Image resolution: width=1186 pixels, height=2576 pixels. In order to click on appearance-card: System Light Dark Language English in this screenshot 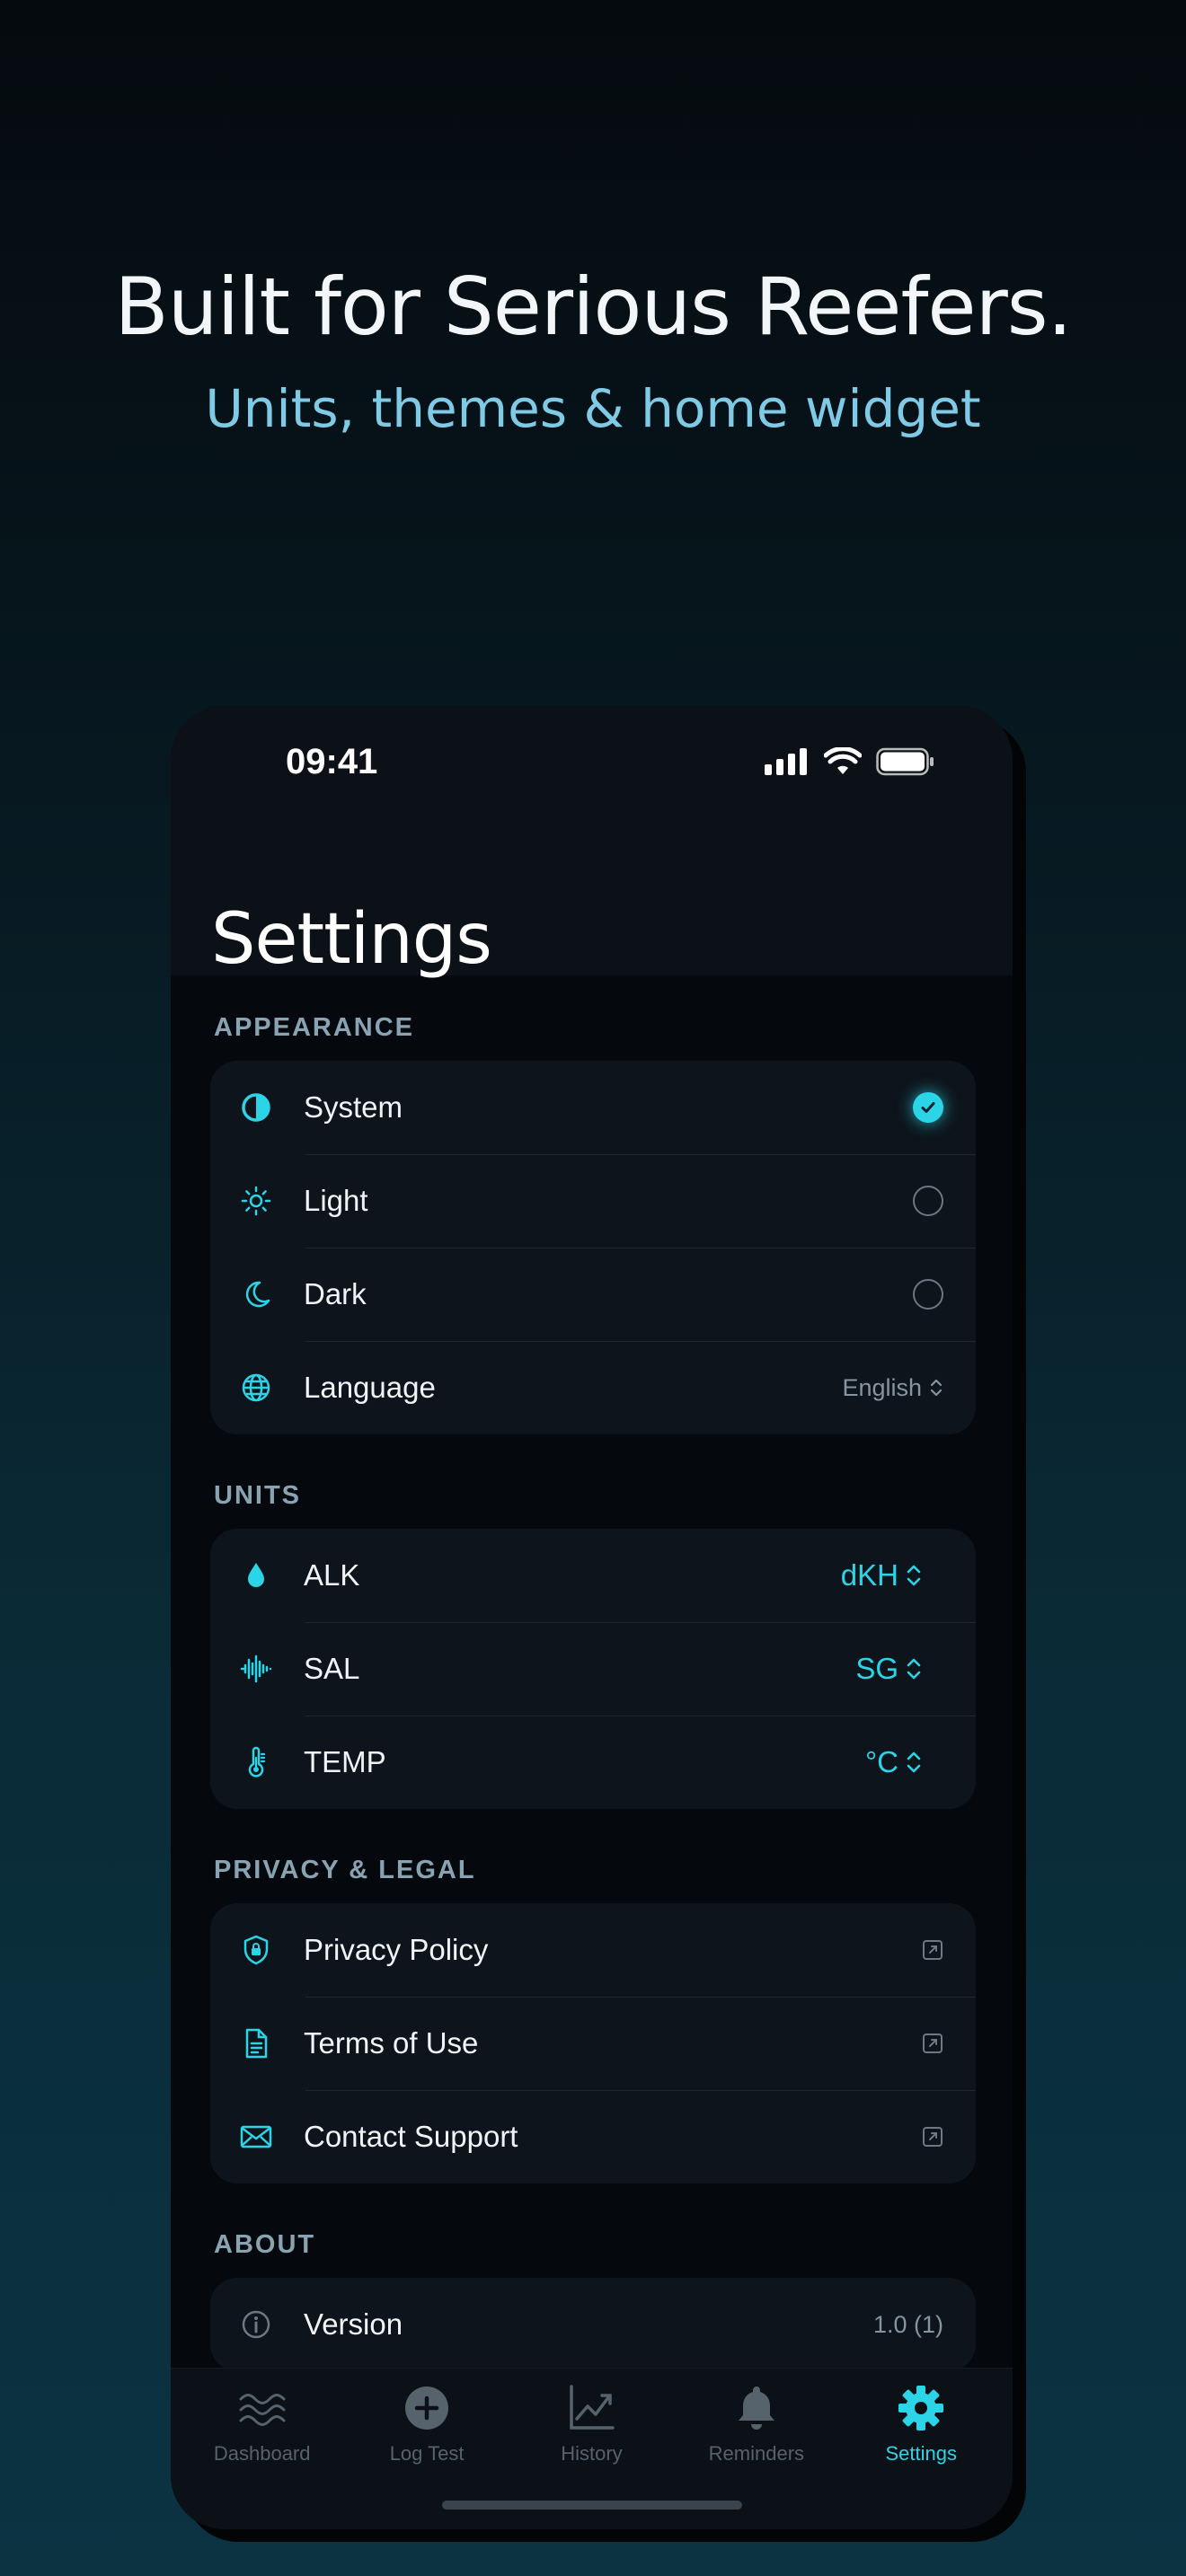, I will do `click(593, 1247)`.